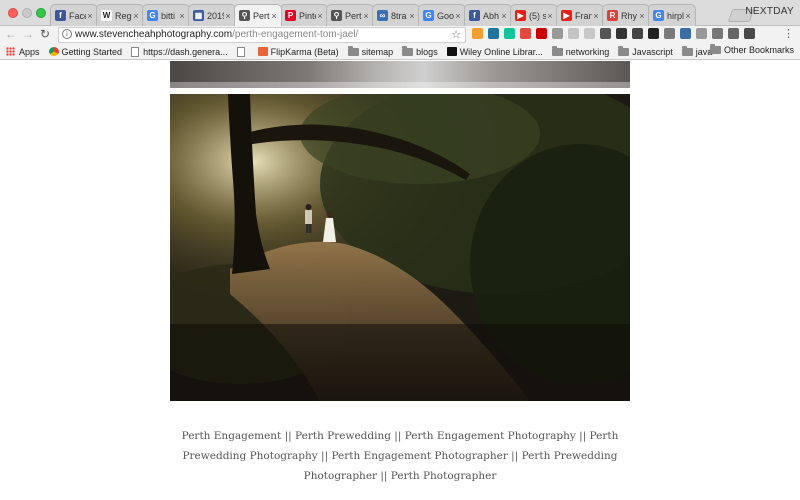 The width and height of the screenshot is (800, 500). I want to click on site-info-icon: i, so click(67, 34).